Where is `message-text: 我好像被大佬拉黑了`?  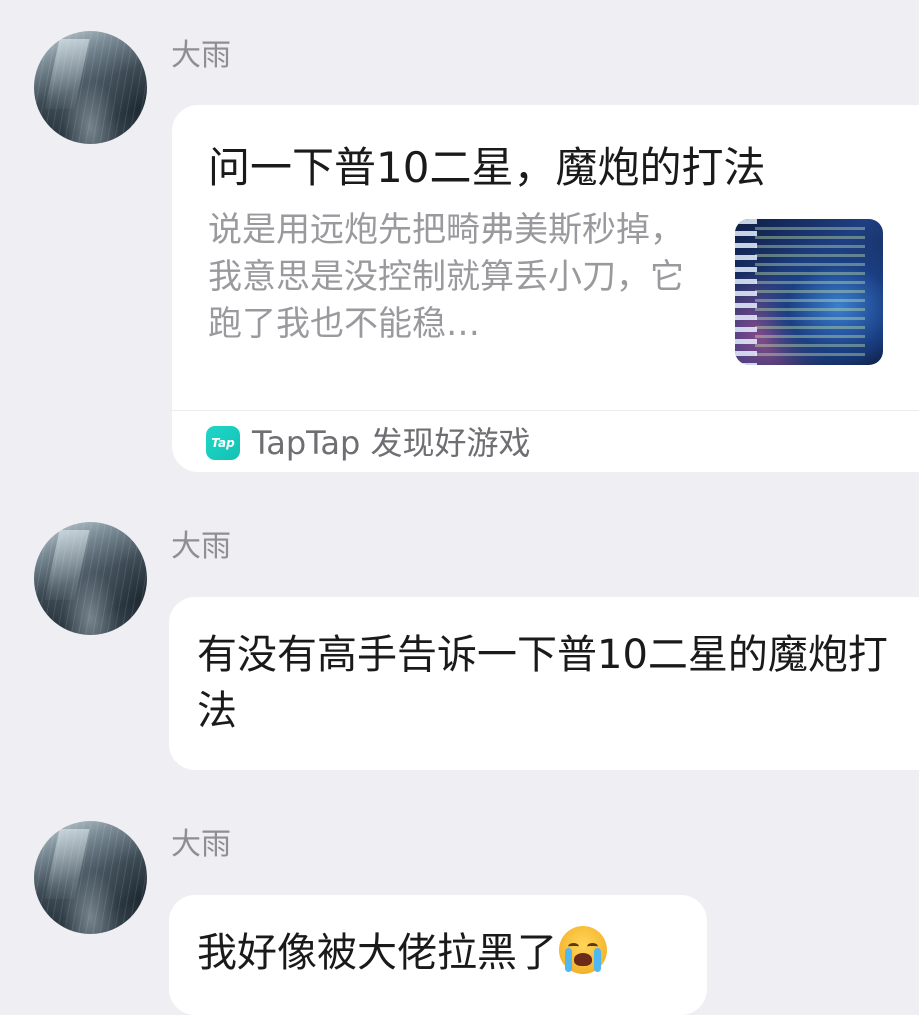
message-text: 我好像被大佬拉黑了 is located at coordinates (377, 953).